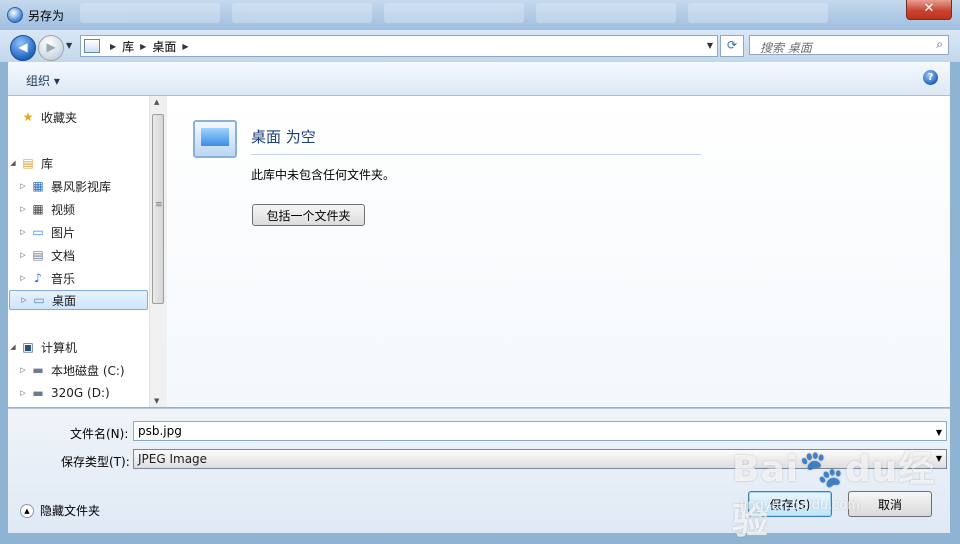 The image size is (960, 544). Describe the element at coordinates (46, 16) in the screenshot. I see `window-title: 另存为` at that location.